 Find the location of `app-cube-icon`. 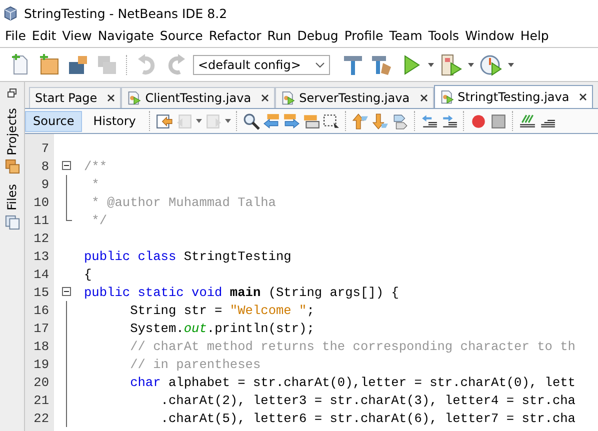

app-cube-icon is located at coordinates (10, 13).